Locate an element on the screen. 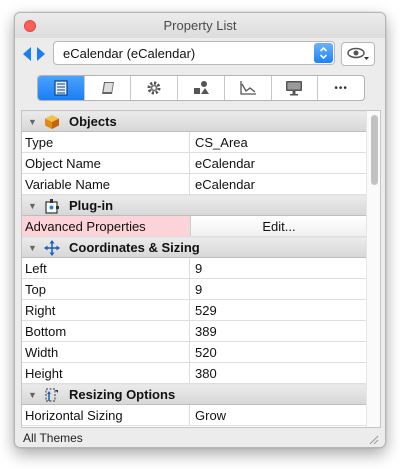  property-label: Variable Name is located at coordinates (106, 184).